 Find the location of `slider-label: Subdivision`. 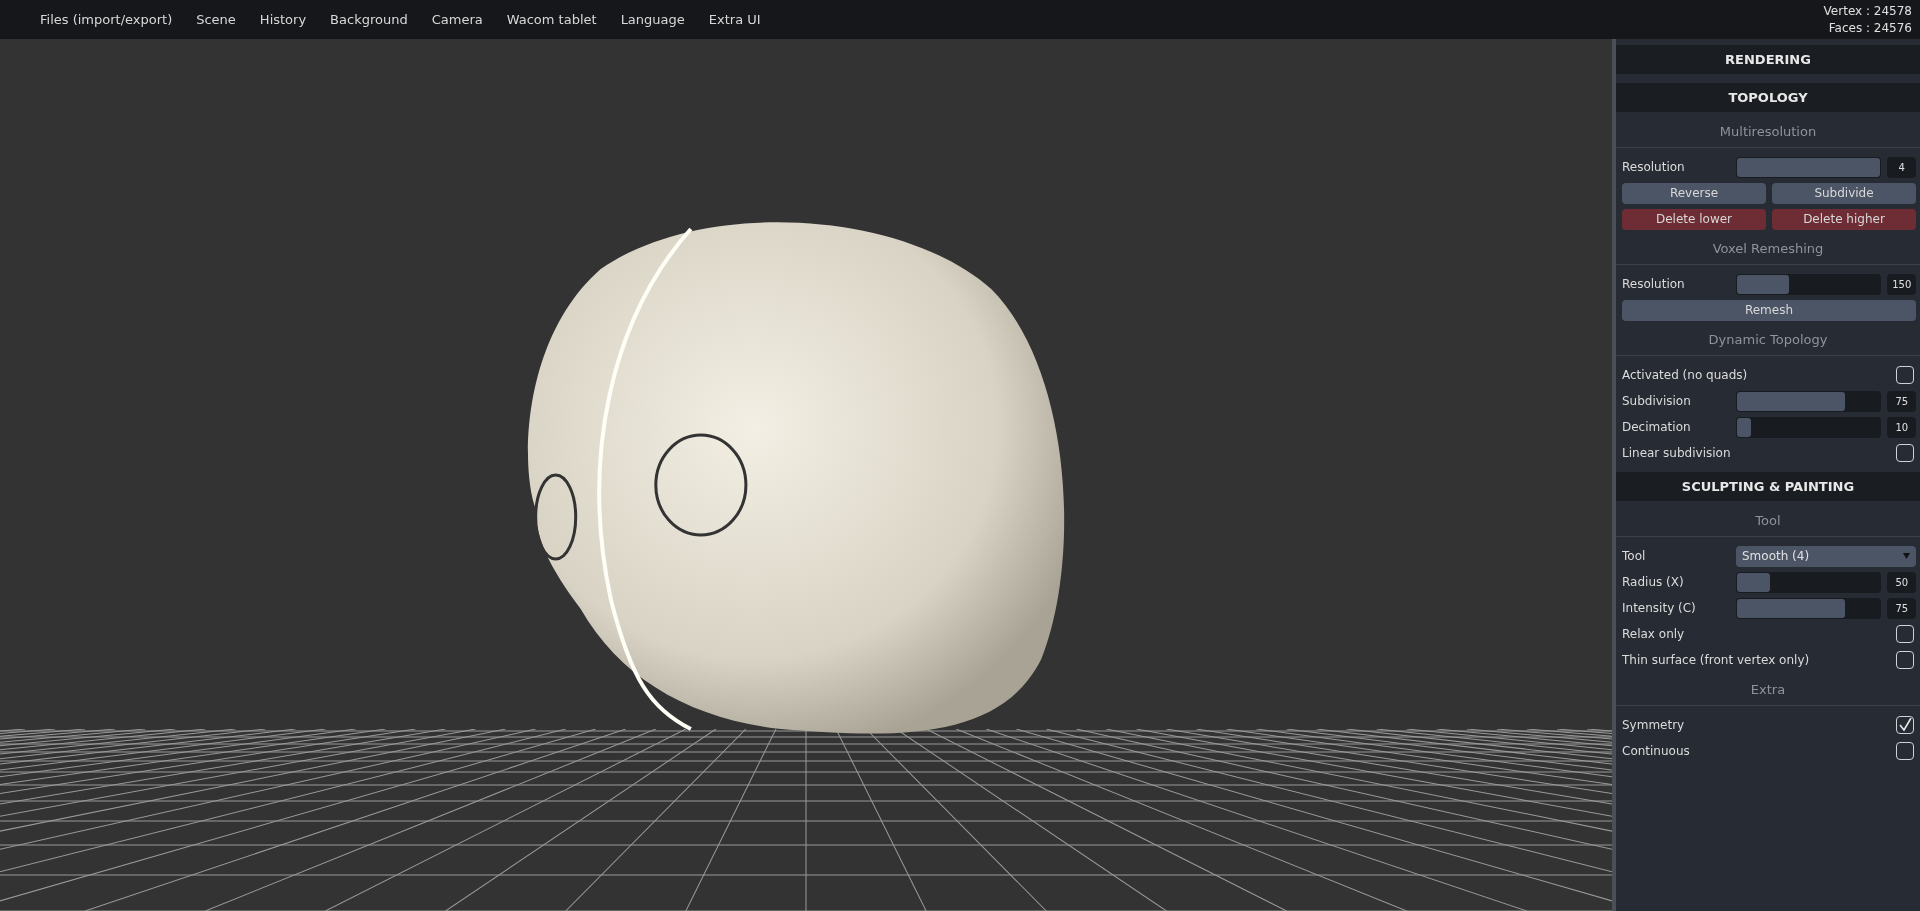

slider-label: Subdivision is located at coordinates (1657, 401).